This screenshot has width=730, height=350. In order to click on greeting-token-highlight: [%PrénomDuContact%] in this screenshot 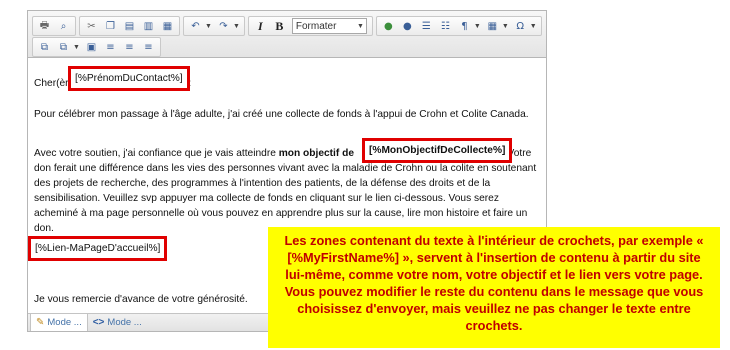, I will do `click(129, 78)`.